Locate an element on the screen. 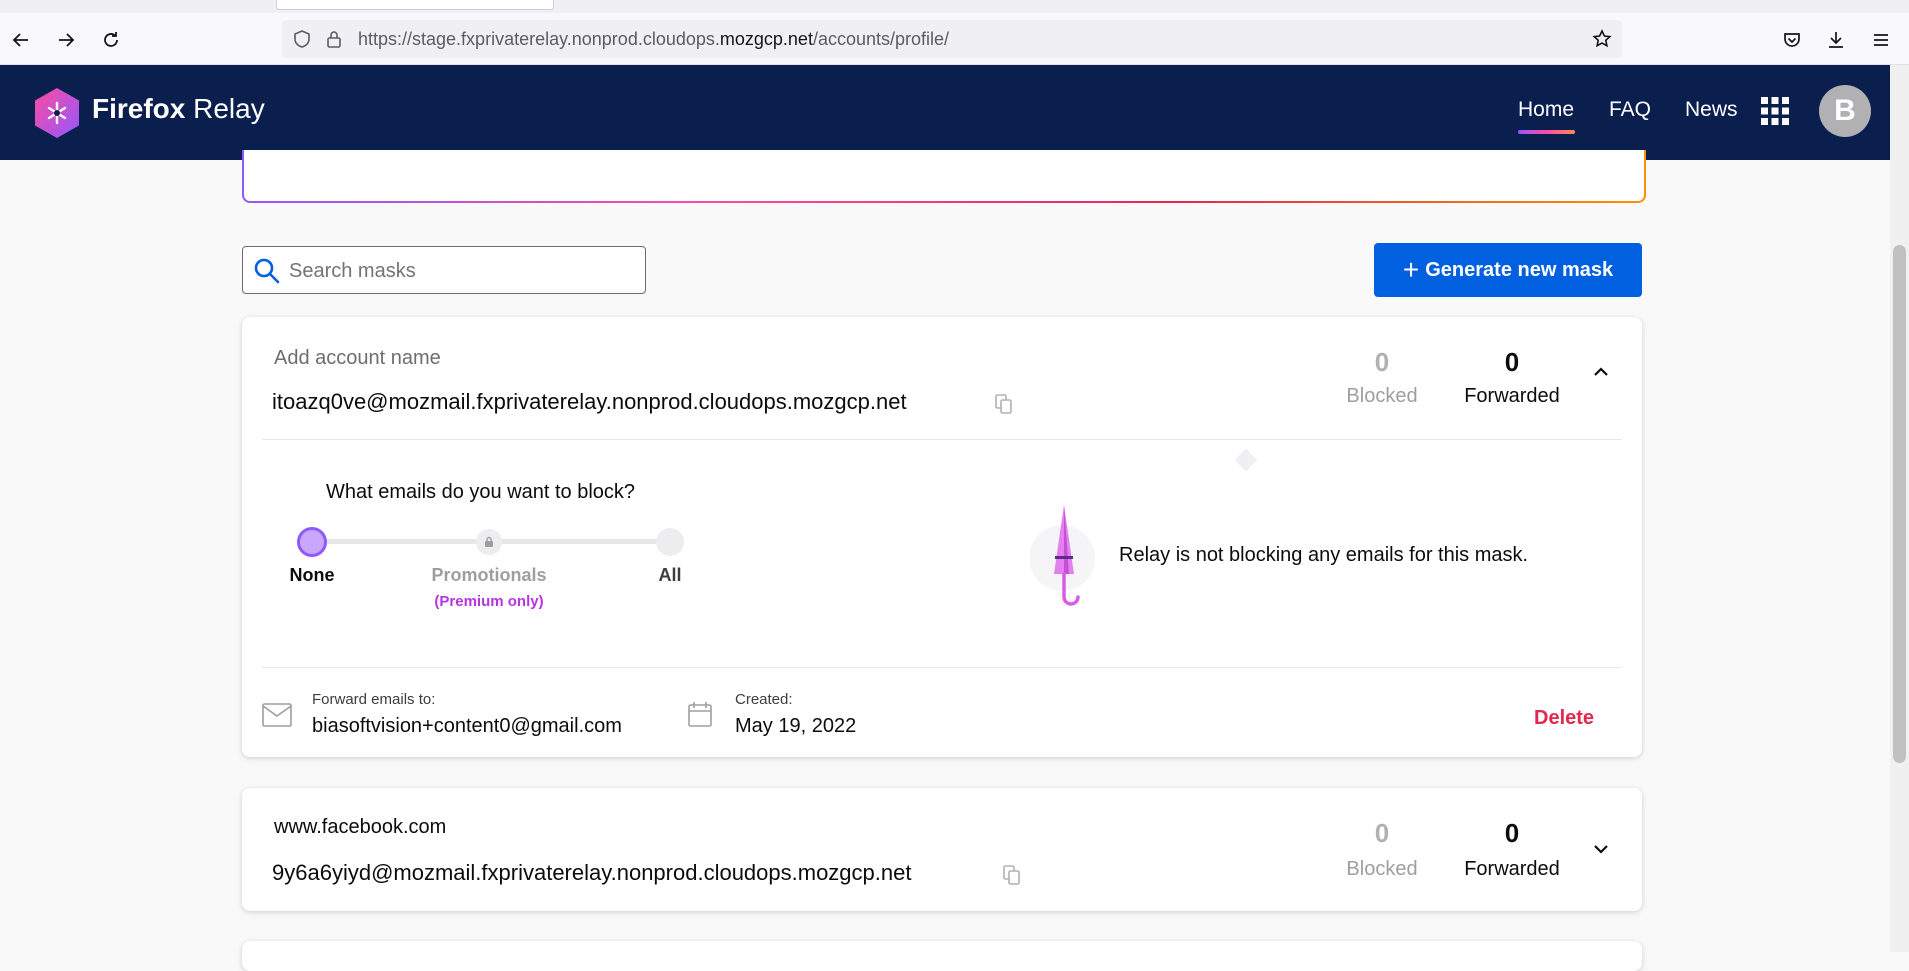 This screenshot has height=971, width=1909. downloads-icon is located at coordinates (1836, 40).